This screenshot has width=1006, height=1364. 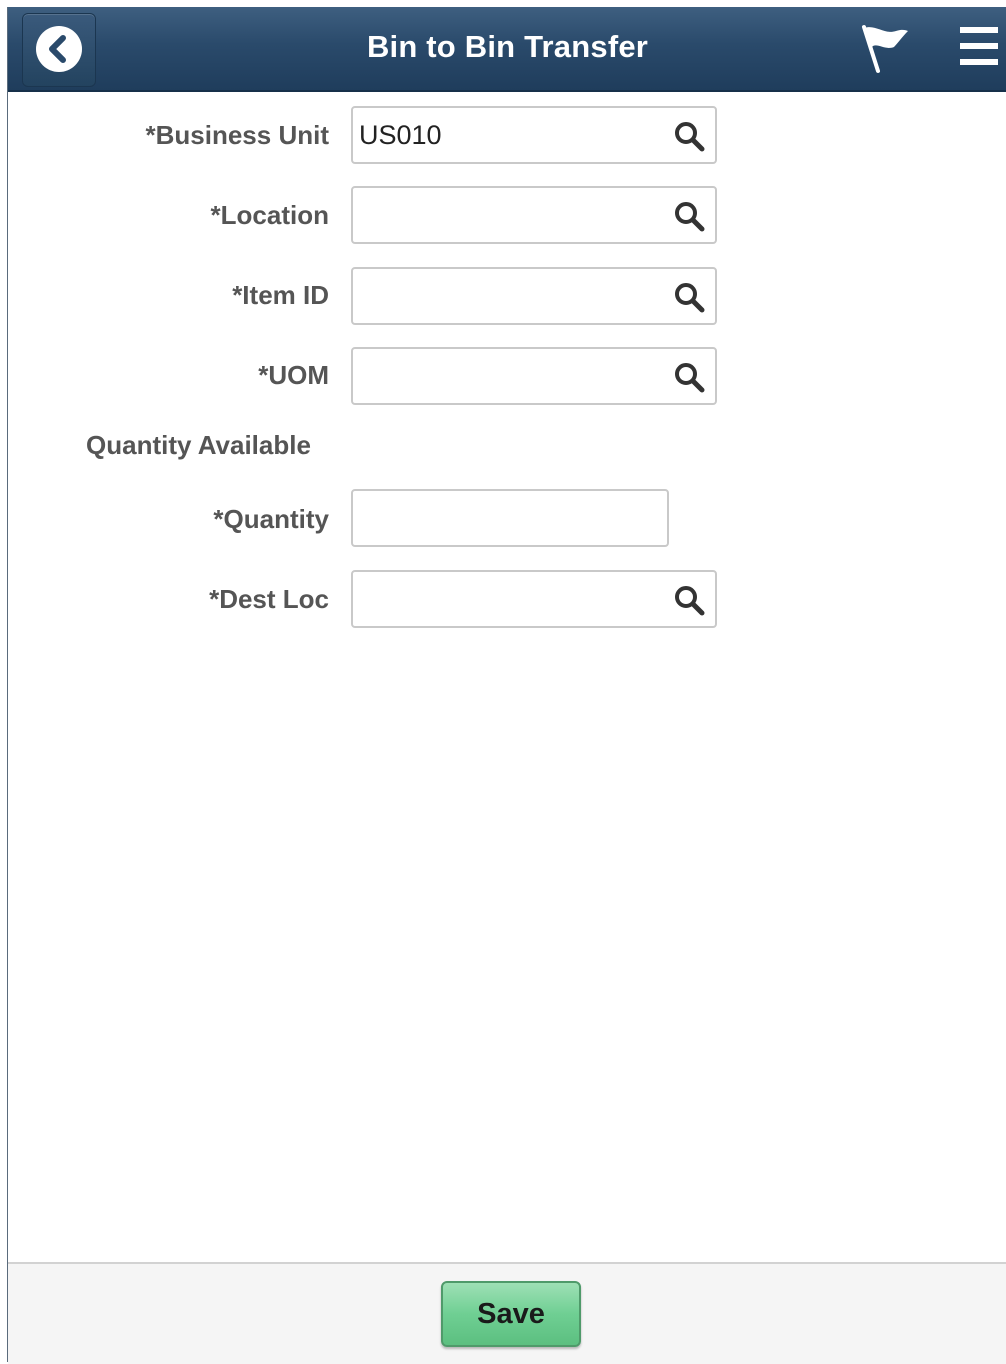 What do you see at coordinates (237, 135) in the screenshot?
I see `business-unit-label: *Business Unit` at bounding box center [237, 135].